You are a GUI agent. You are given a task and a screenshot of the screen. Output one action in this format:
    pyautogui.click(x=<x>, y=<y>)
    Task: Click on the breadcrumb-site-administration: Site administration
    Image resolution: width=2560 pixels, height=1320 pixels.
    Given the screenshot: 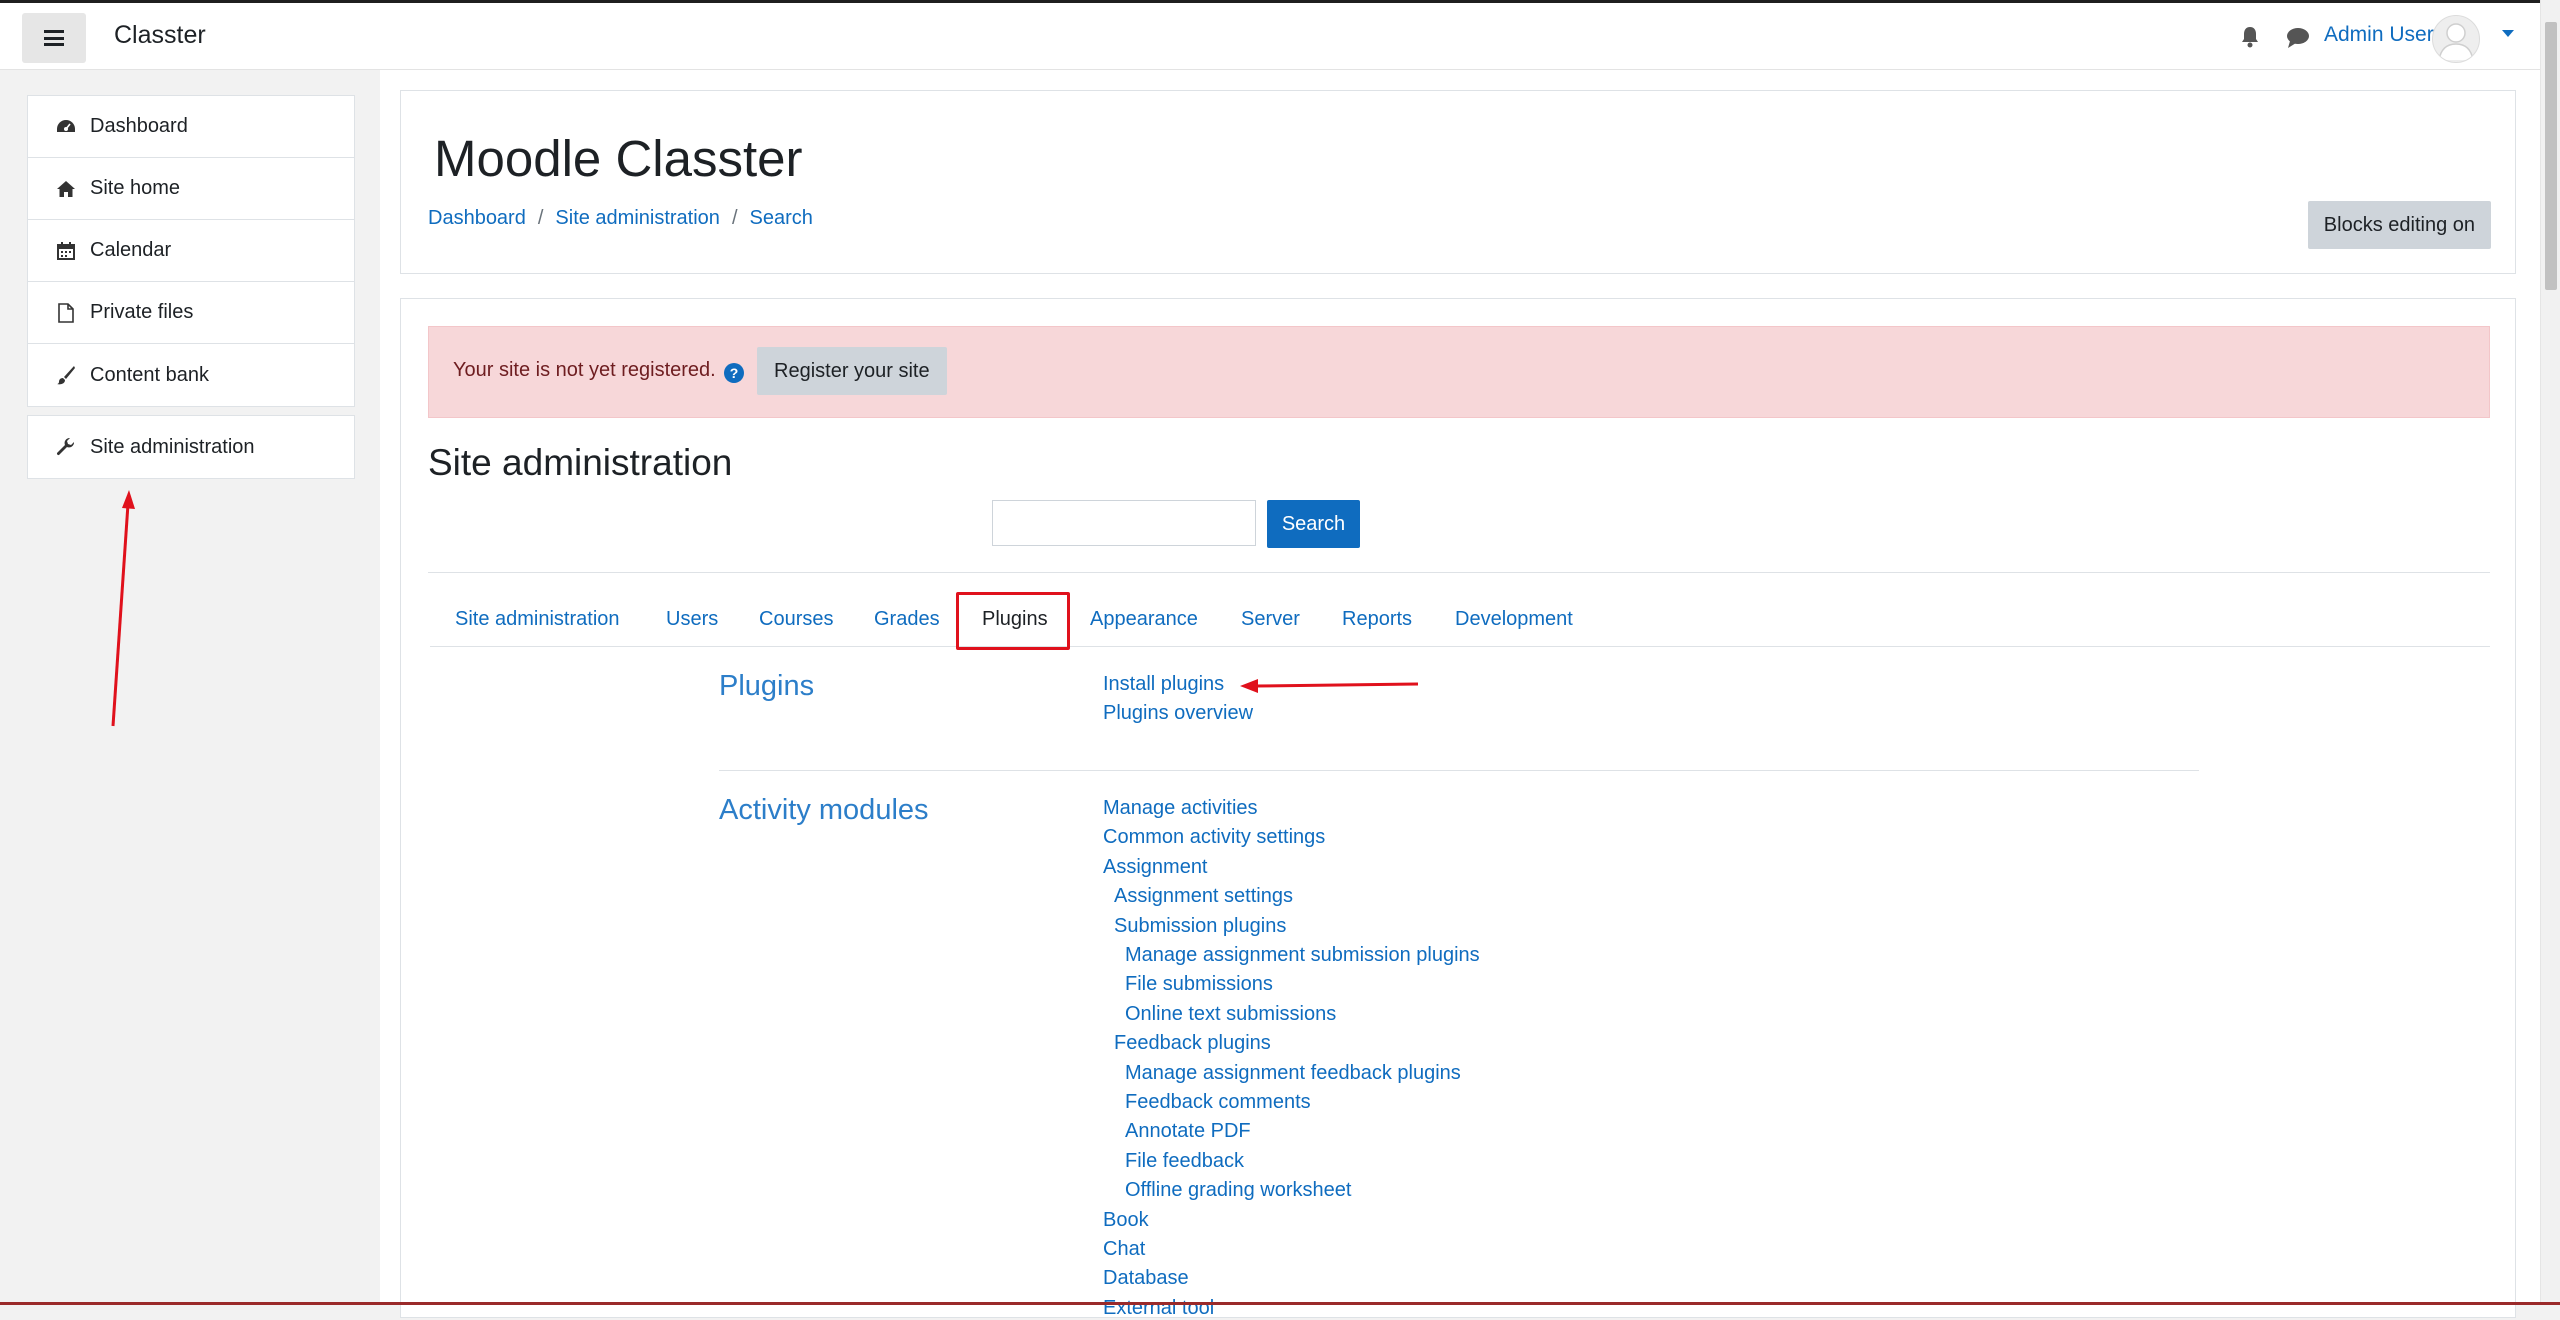 What is the action you would take?
    pyautogui.click(x=637, y=218)
    